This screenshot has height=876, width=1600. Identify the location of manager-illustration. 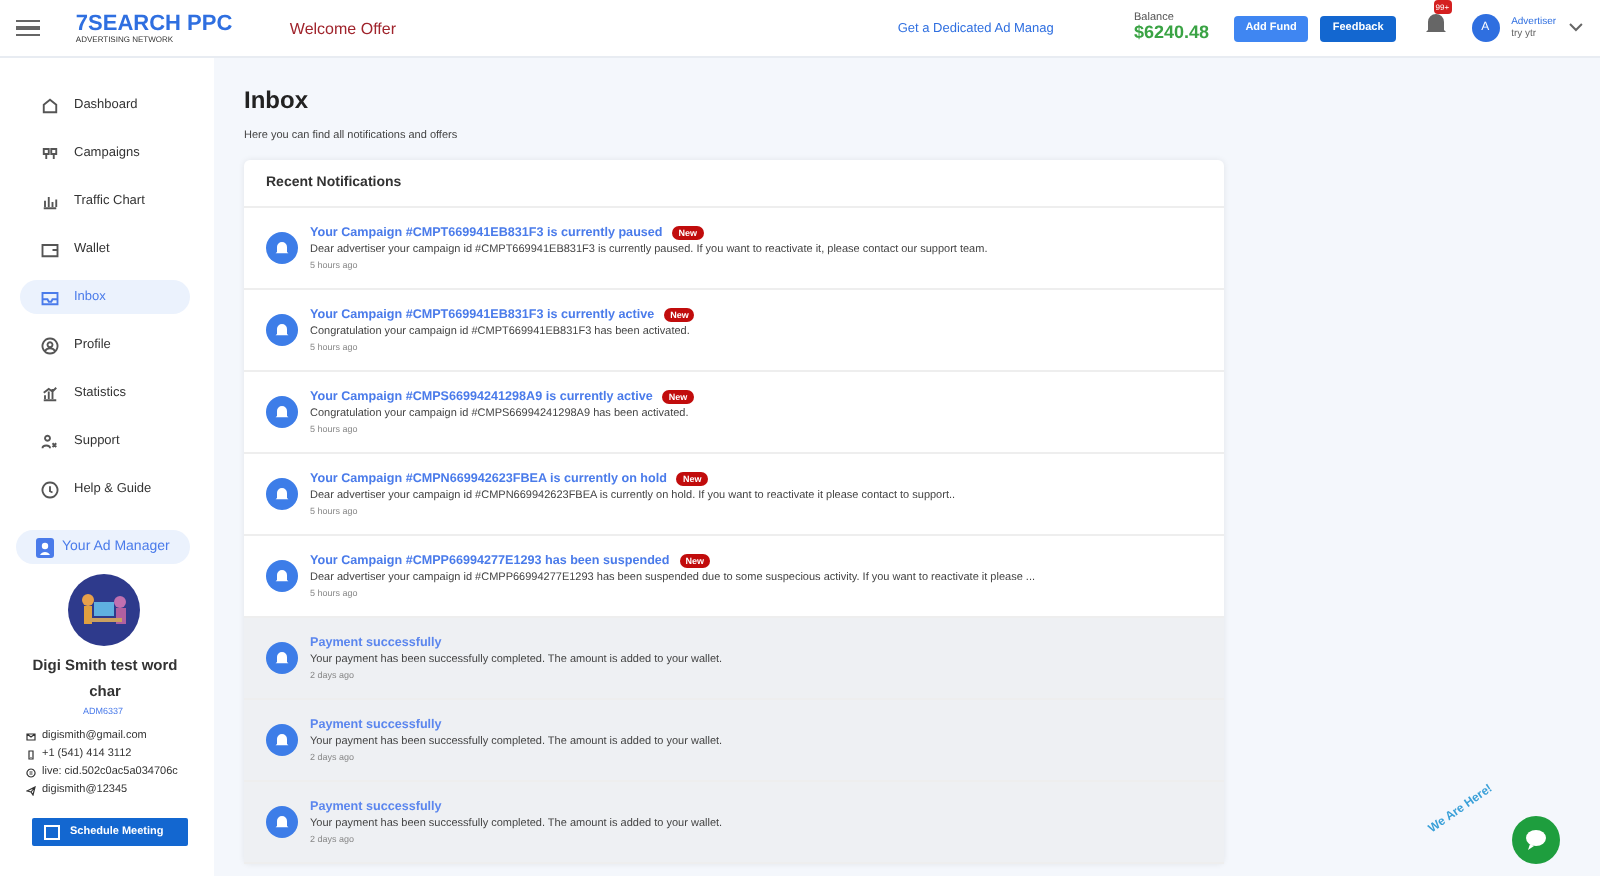
(103, 610).